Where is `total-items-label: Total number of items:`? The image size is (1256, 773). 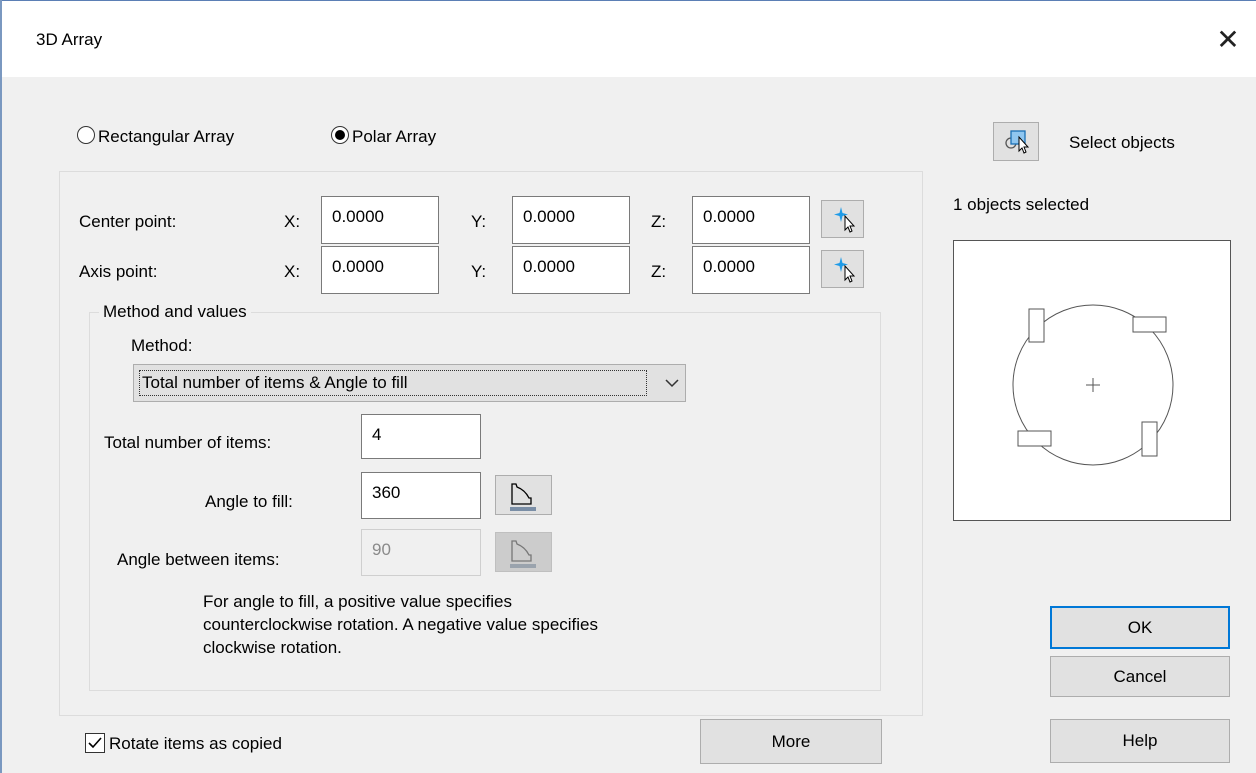
total-items-label: Total number of items: is located at coordinates (188, 442).